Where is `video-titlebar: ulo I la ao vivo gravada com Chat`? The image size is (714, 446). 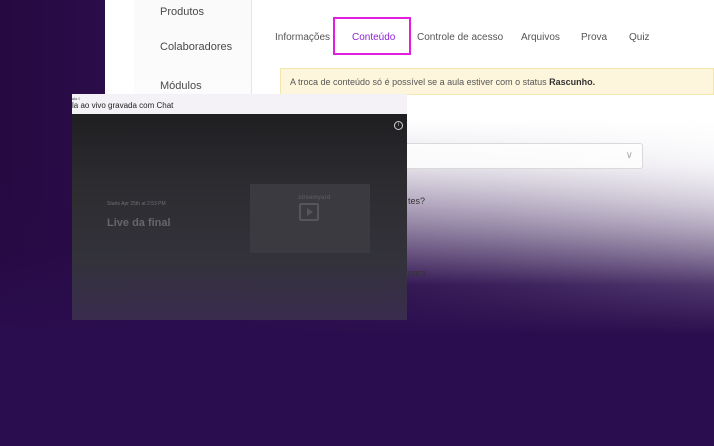
video-titlebar: ulo I la ao vivo gravada com Chat is located at coordinates (239, 104).